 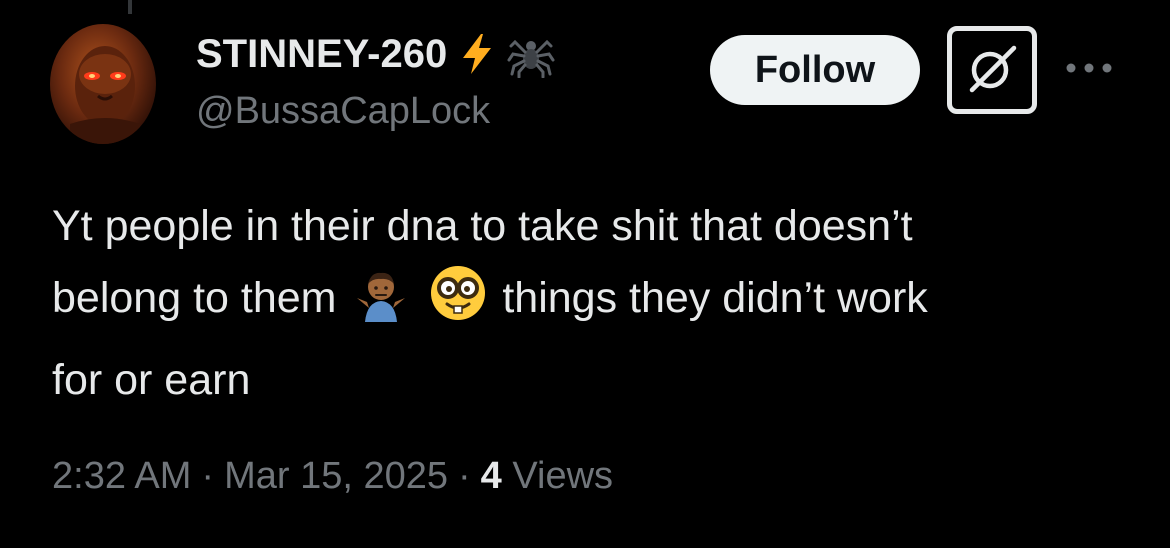 I want to click on lightning-bolt-icon, so click(x=477, y=54).